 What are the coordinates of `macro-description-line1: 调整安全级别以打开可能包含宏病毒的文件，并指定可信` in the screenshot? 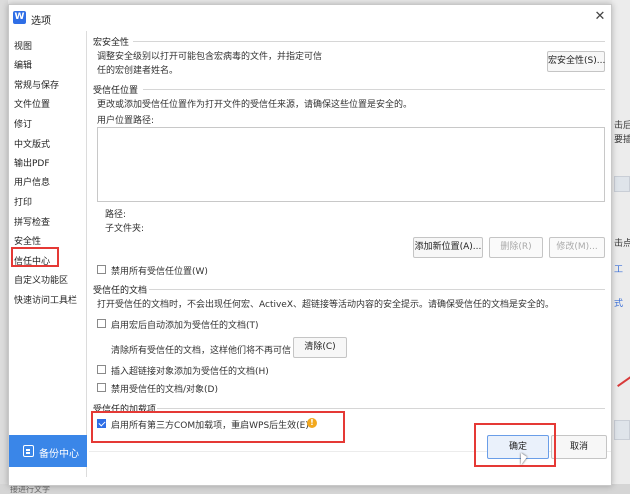 It's located at (210, 57).